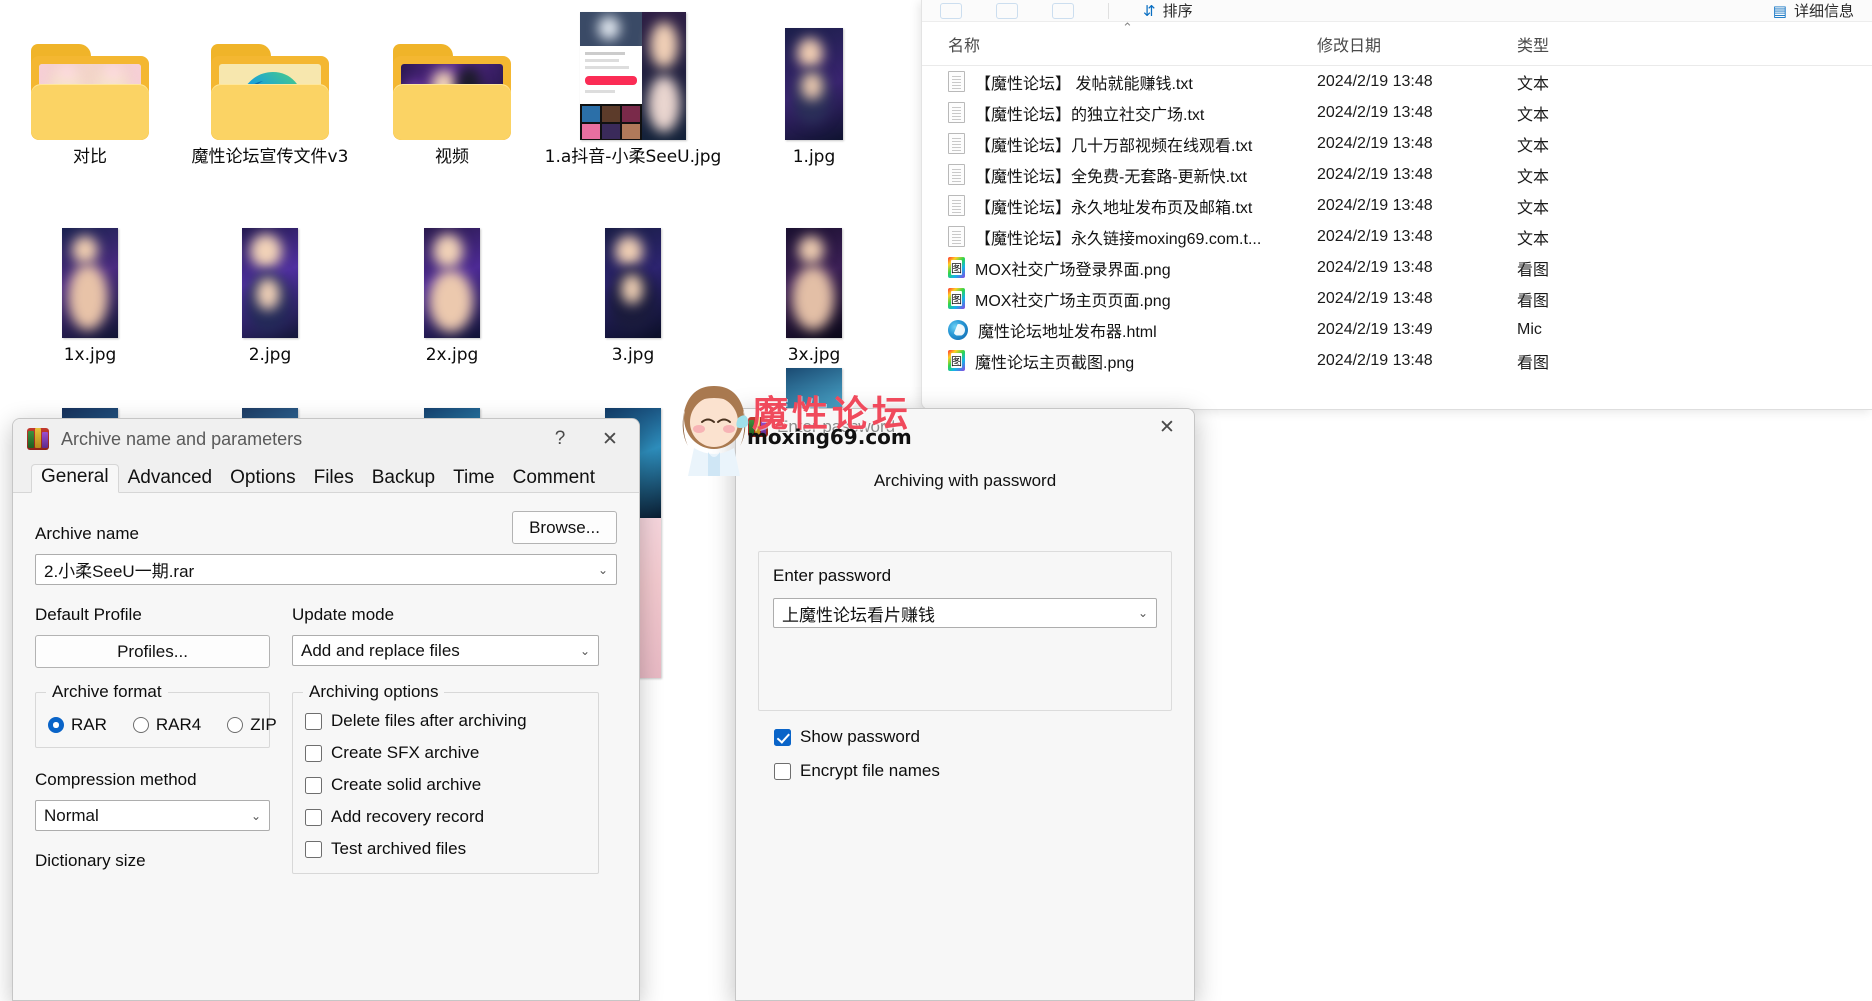 This screenshot has width=1872, height=1001. I want to click on format-radio-rar4: RAR4, so click(166, 725).